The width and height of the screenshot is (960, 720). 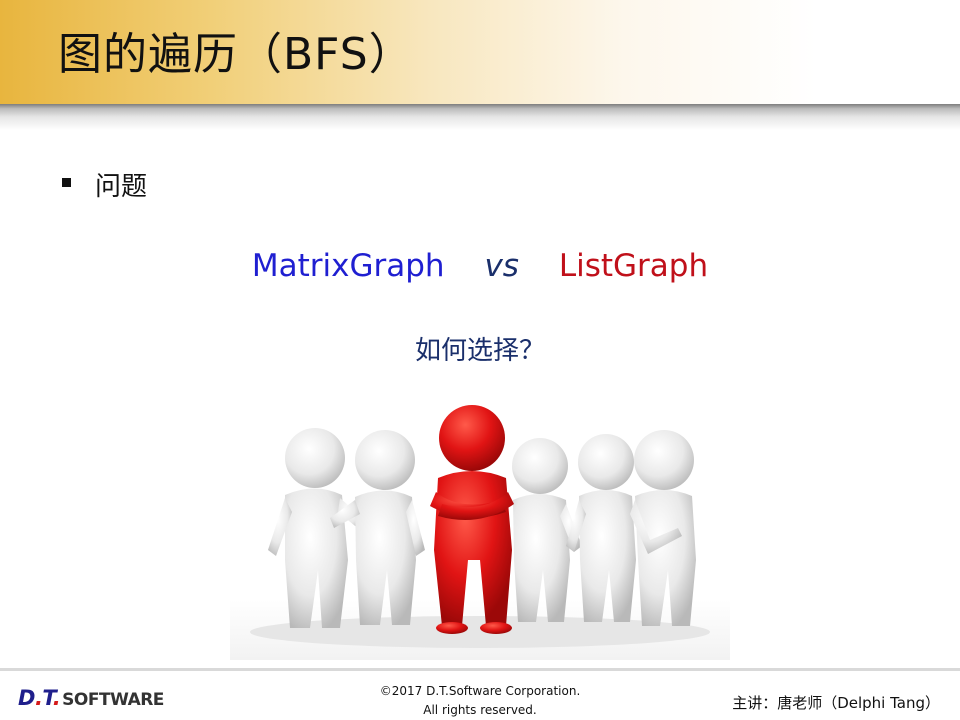 What do you see at coordinates (472, 519) in the screenshot?
I see `red-leader-figure` at bounding box center [472, 519].